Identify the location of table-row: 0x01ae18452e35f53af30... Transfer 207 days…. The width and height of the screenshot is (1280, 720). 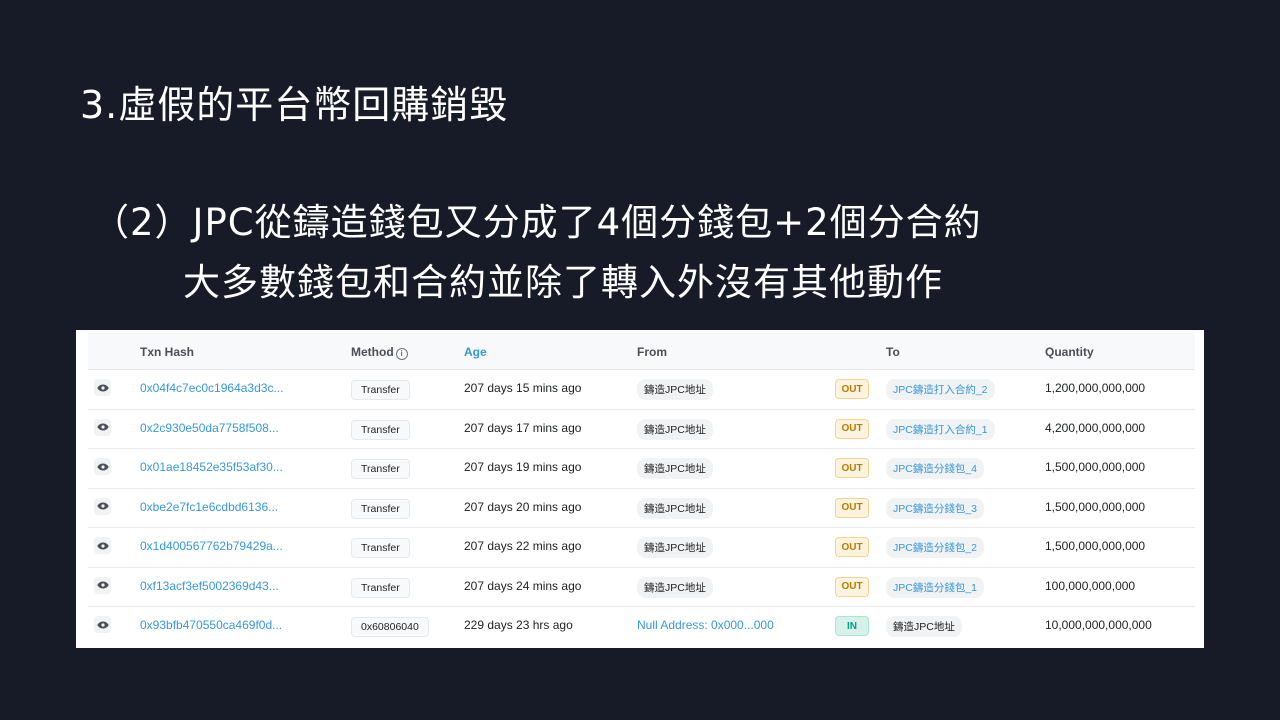
(641, 469).